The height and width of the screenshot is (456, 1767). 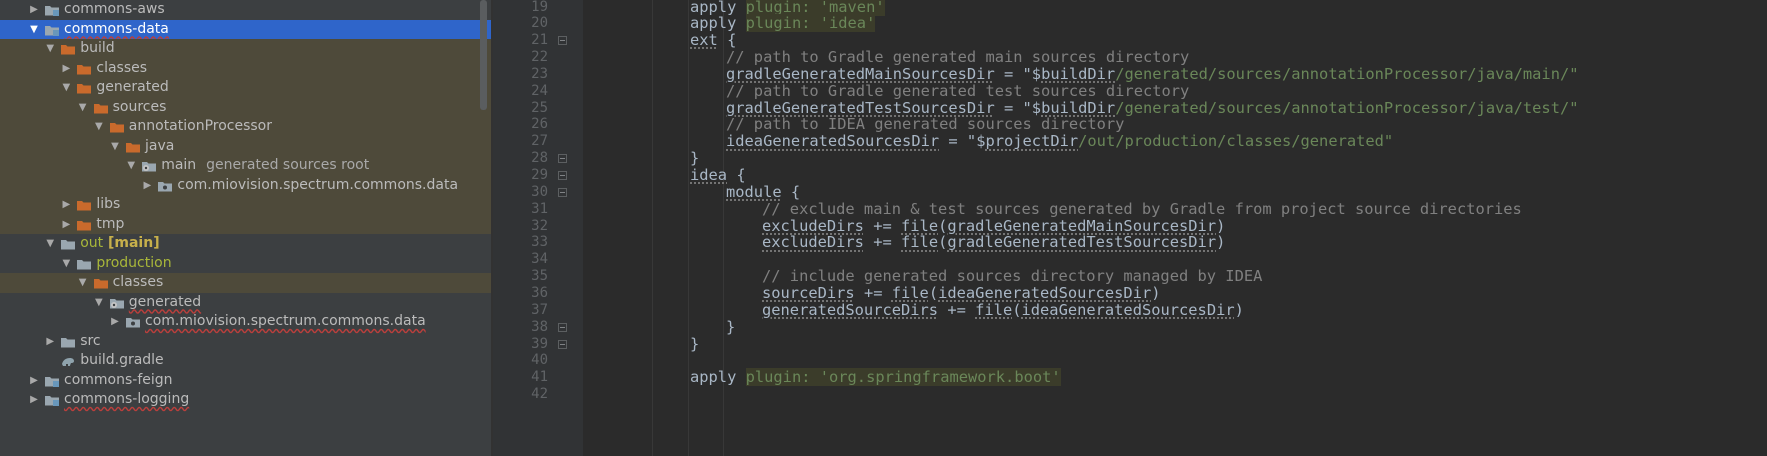 I want to click on tree-item-label: java, so click(x=160, y=145).